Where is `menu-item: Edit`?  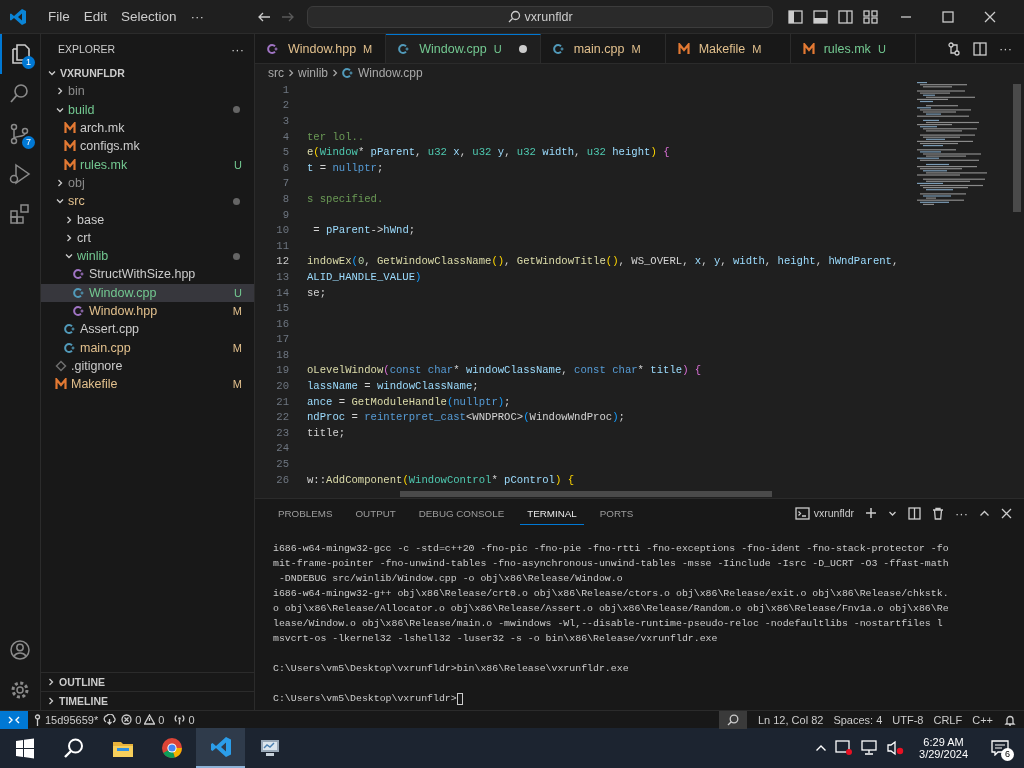 menu-item: Edit is located at coordinates (95, 16).